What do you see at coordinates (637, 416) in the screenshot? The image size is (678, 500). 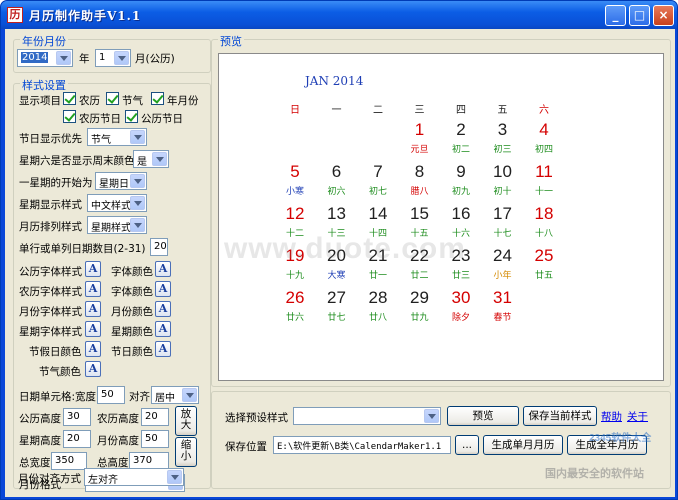 I see `about-link: 关于` at bounding box center [637, 416].